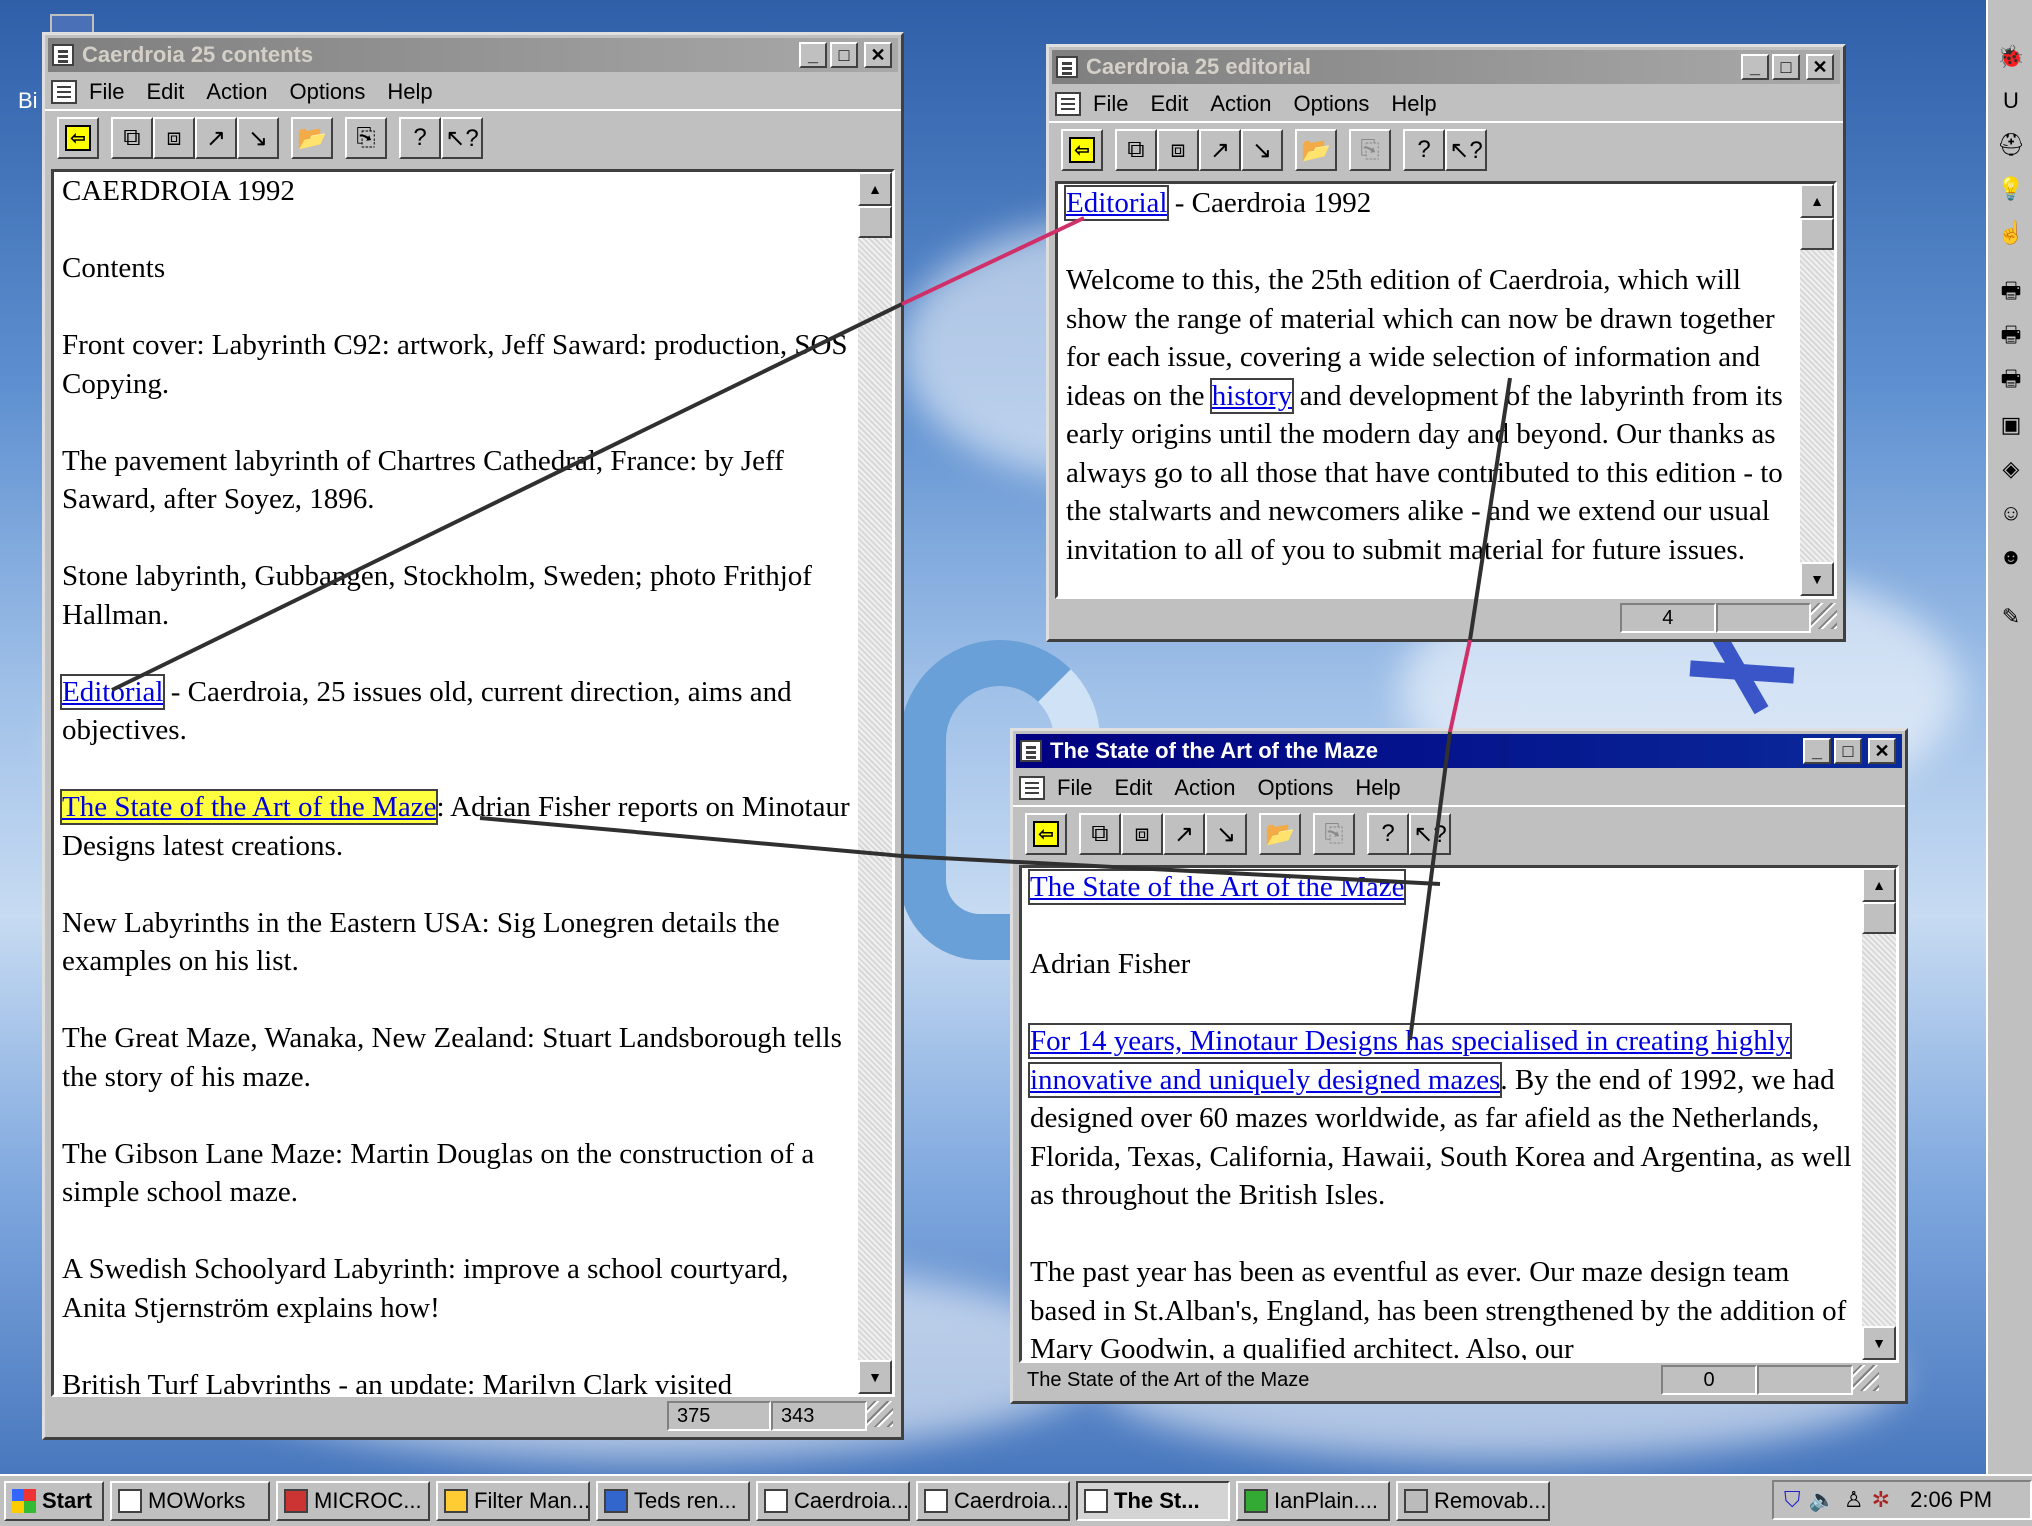  I want to click on state-heading-link: The State of the Art of the Maze, so click(1217, 887).